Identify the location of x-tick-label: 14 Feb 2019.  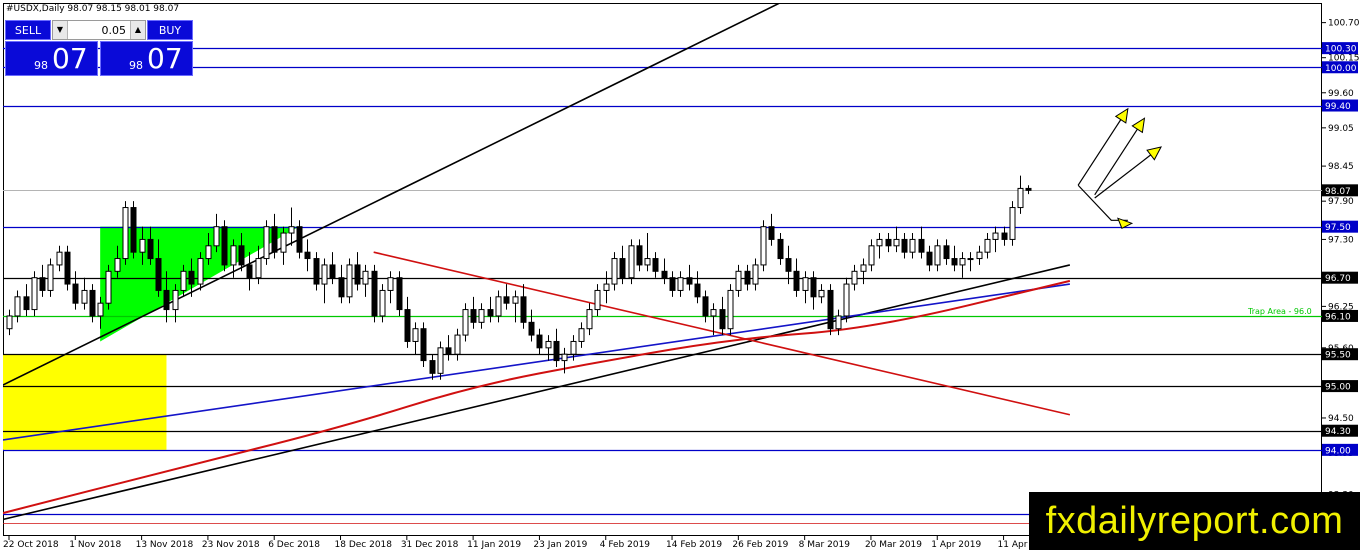
(694, 545).